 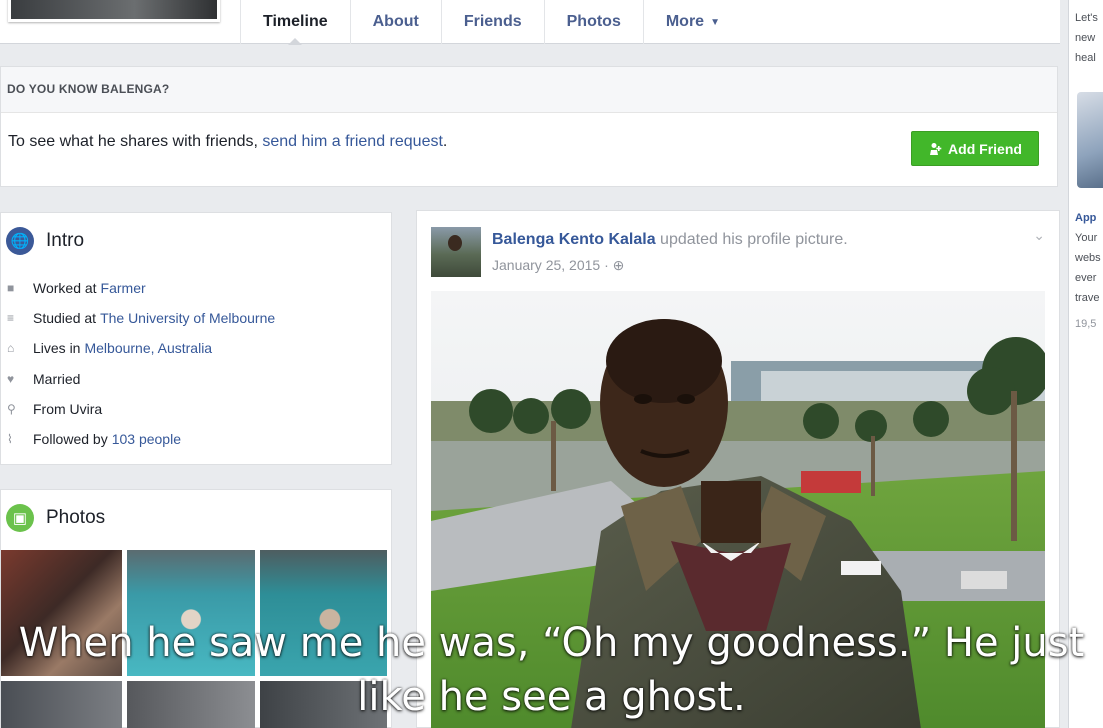 What do you see at coordinates (551, 697) in the screenshot?
I see `subtitle-line-2: like he see a ghost.` at bounding box center [551, 697].